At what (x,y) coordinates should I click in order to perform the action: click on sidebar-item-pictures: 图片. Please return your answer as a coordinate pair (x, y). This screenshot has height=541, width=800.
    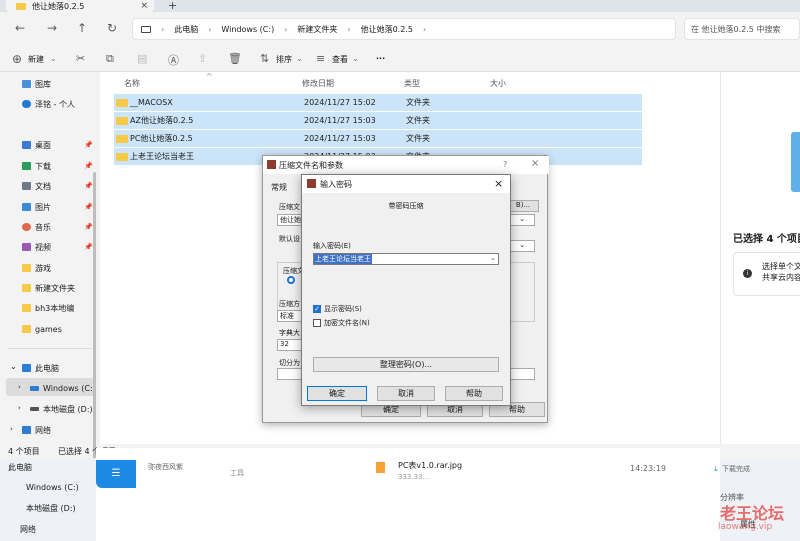
    Looking at the image, I should click on (36, 207).